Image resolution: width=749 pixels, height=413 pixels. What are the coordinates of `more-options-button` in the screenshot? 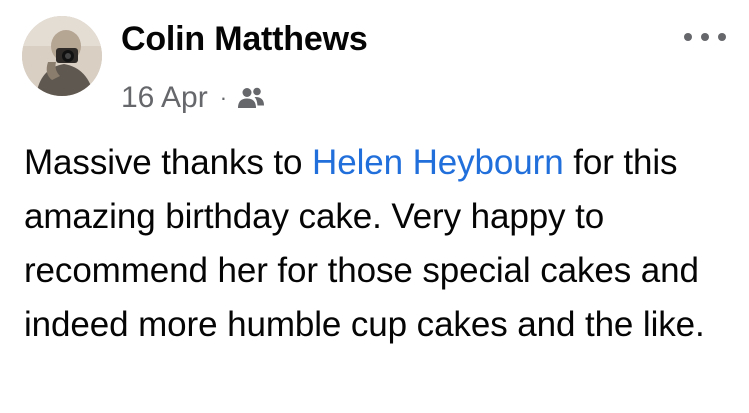 It's located at (705, 37).